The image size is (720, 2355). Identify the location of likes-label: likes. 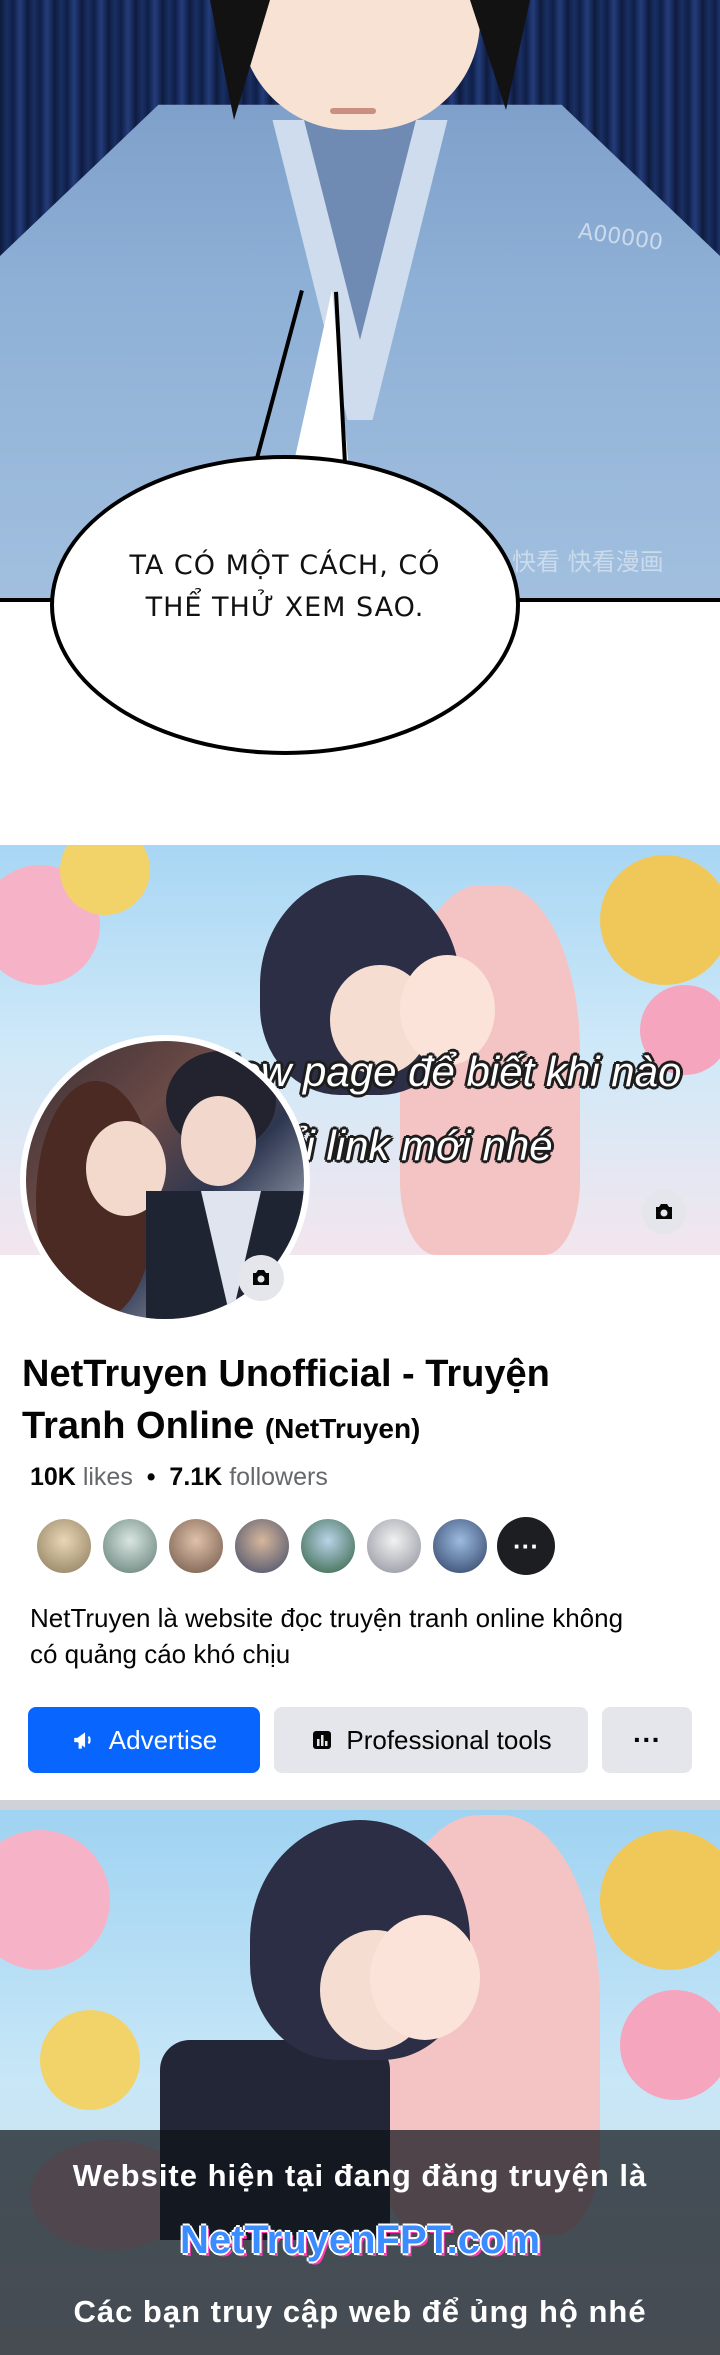
(108, 1477).